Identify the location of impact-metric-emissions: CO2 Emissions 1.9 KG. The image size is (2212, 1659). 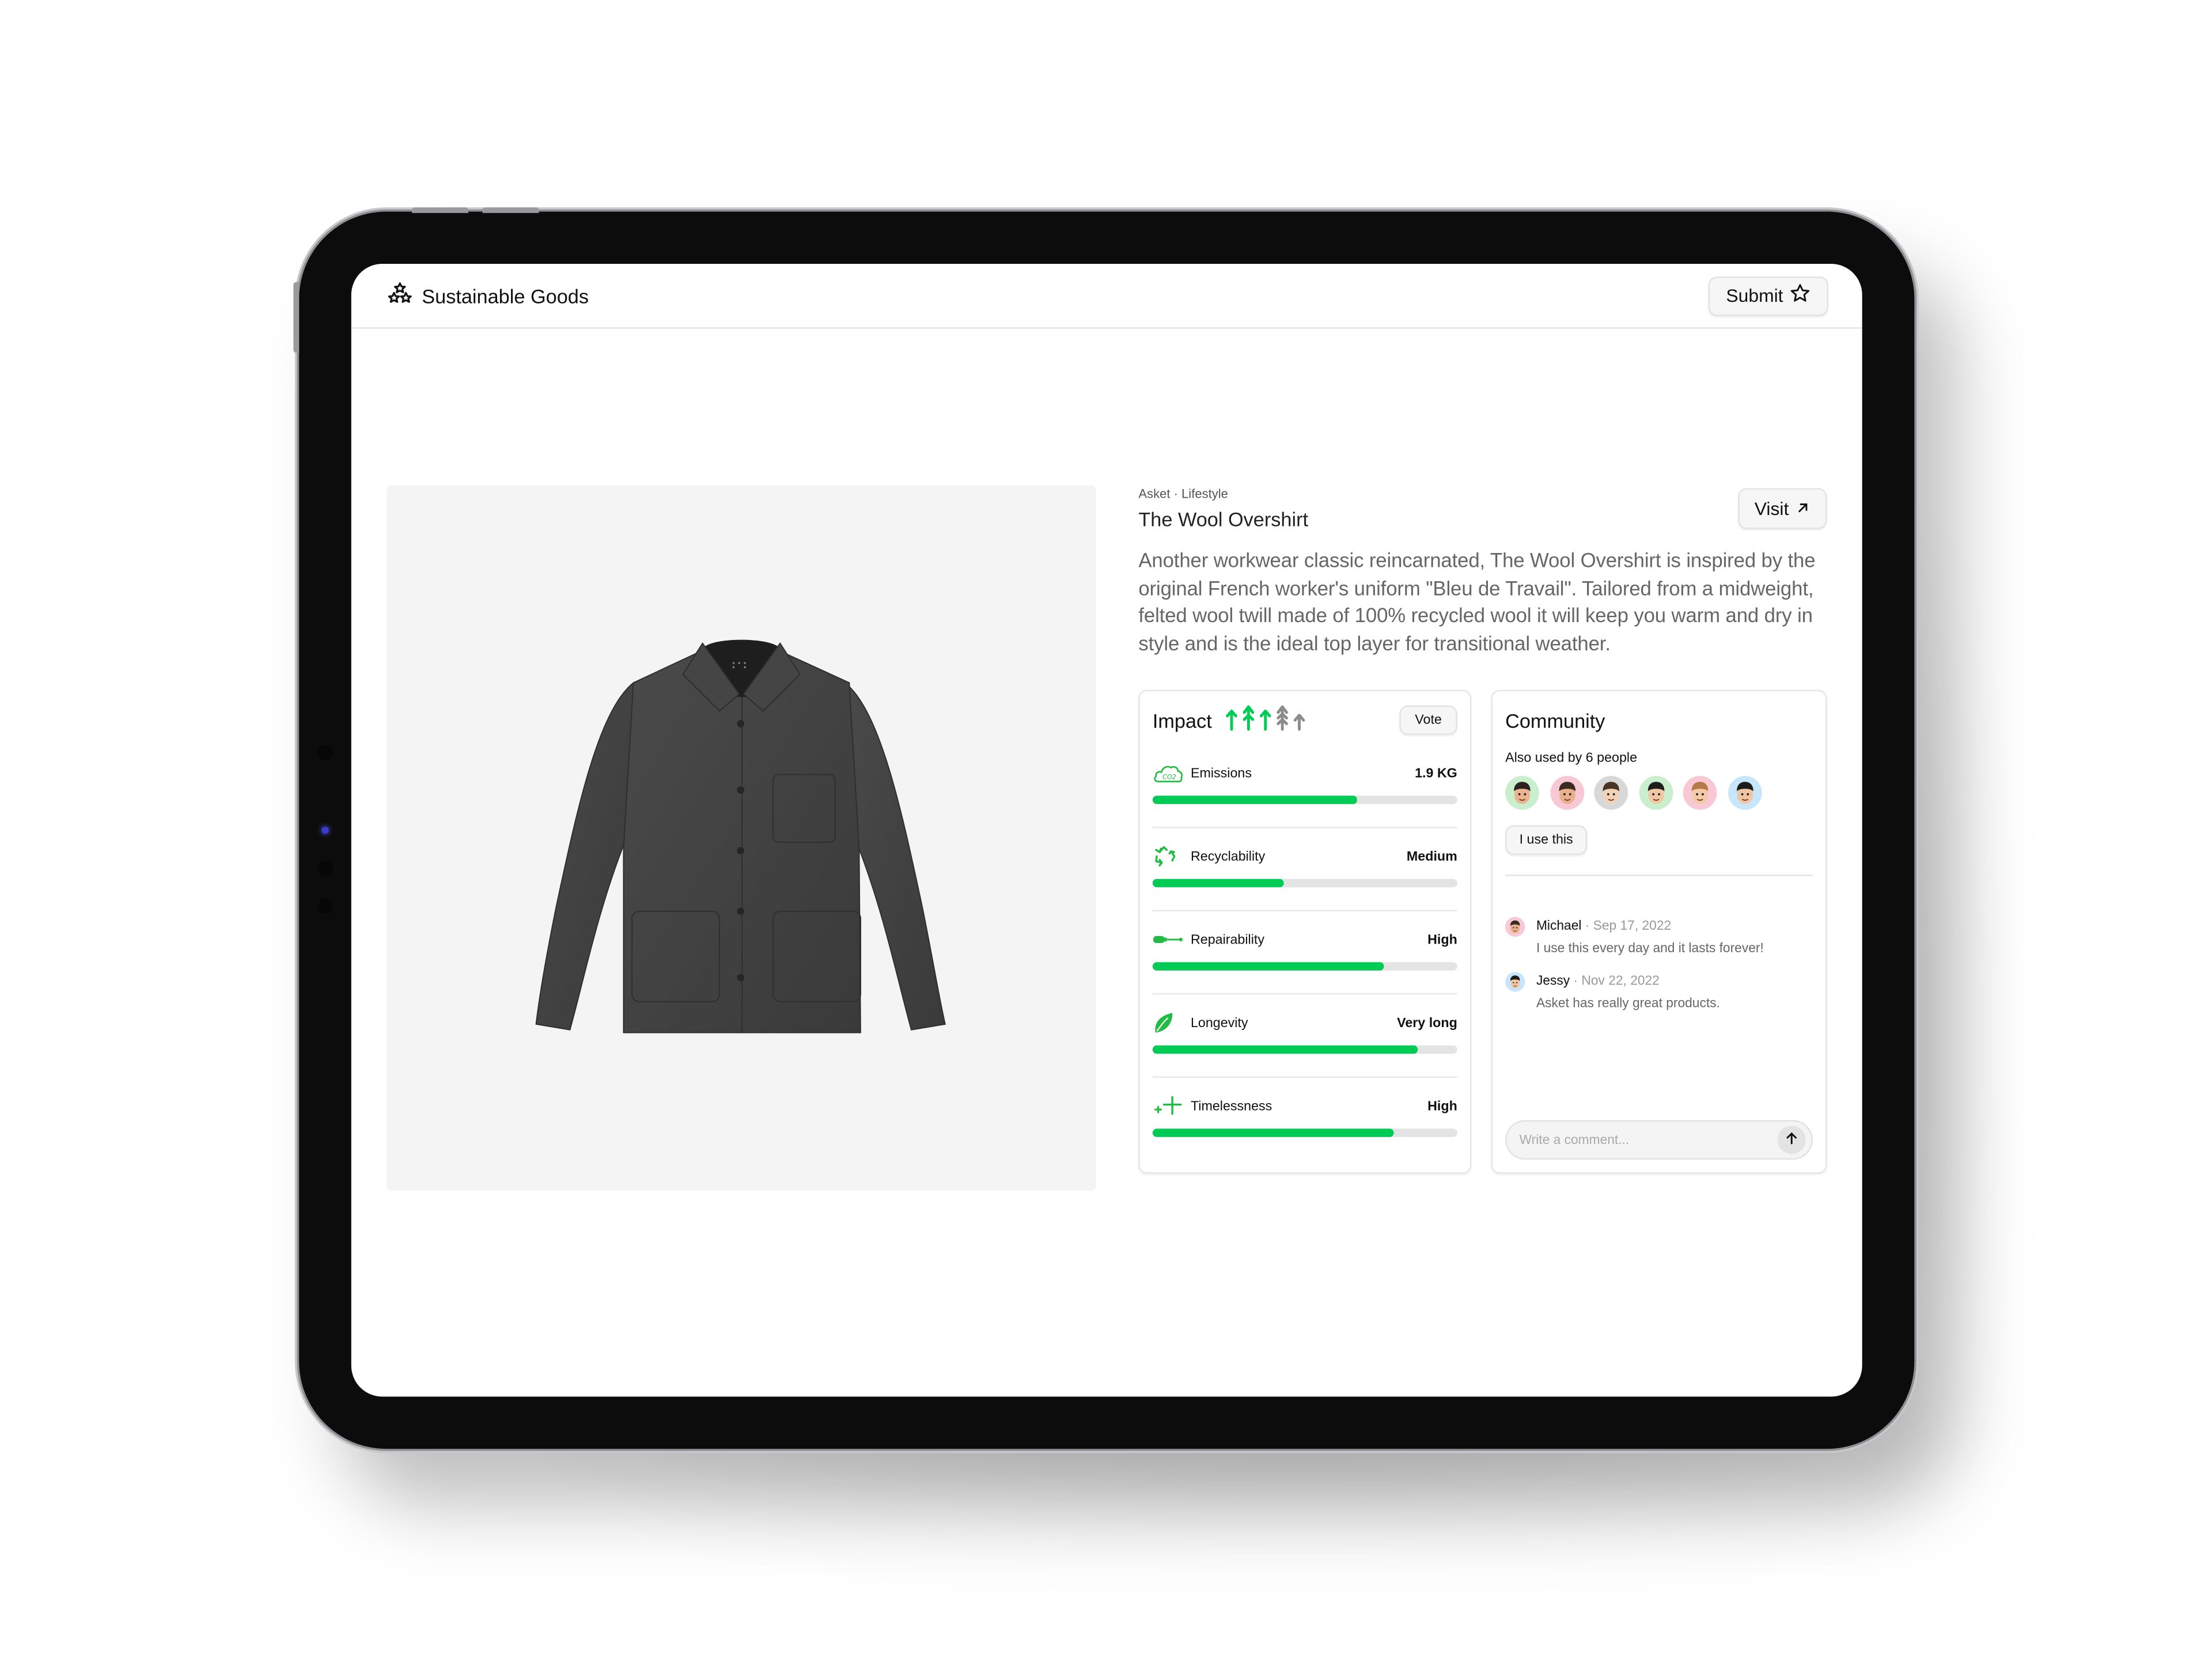
(1304, 796).